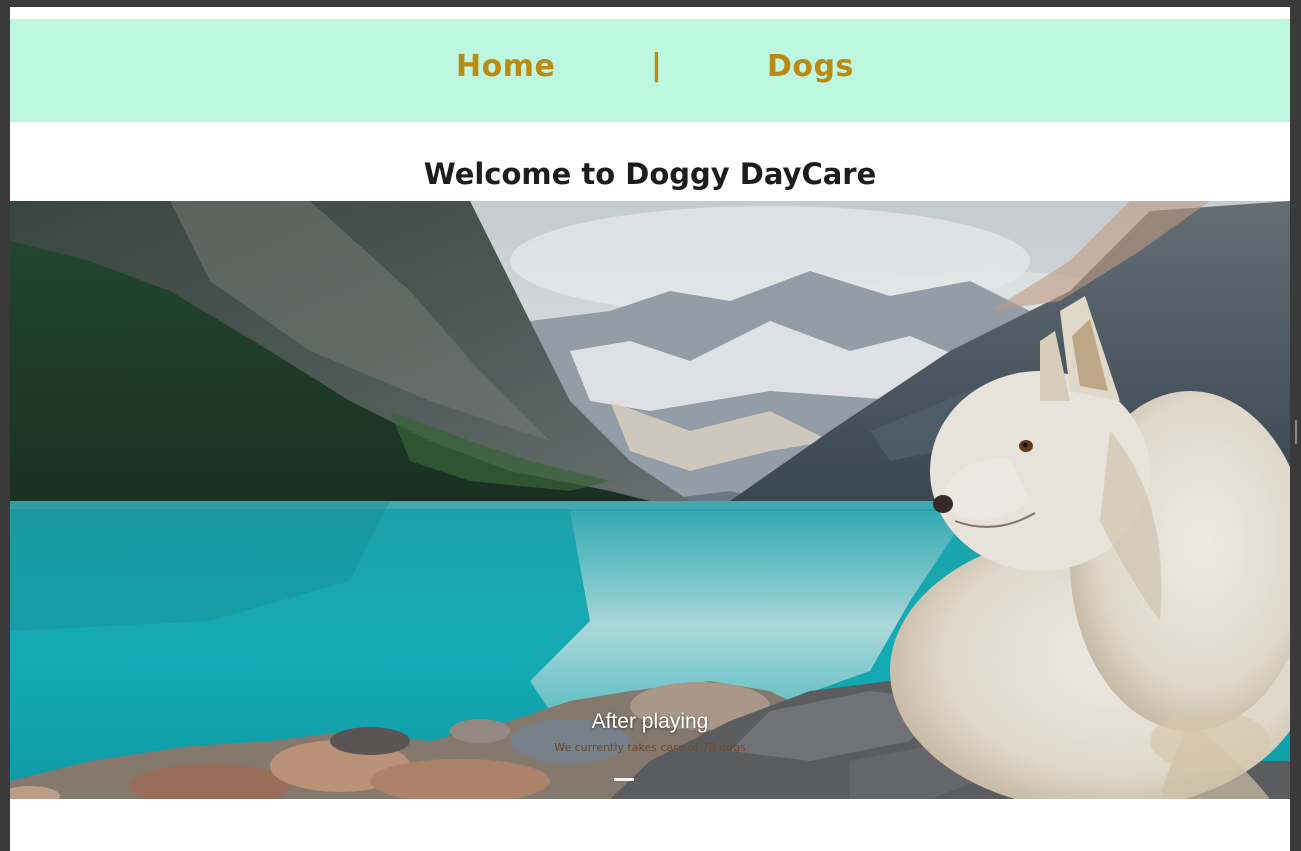  Describe the element at coordinates (650, 747) in the screenshot. I see `carousel-caption-text: We currently takes care of 78 dogs` at that location.